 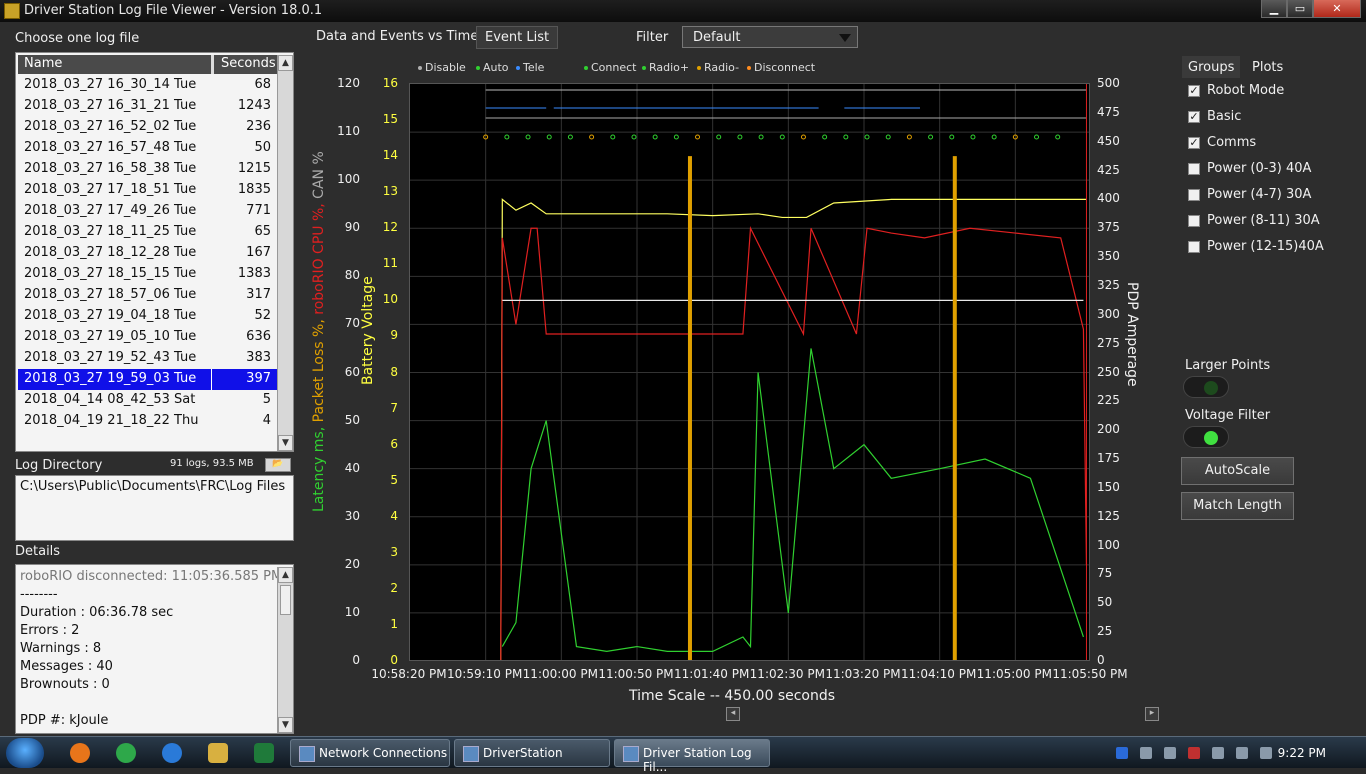 What do you see at coordinates (151, 576) in the screenshot?
I see `details-line: roboRIO disconnected: 11:05:36.585 PM` at bounding box center [151, 576].